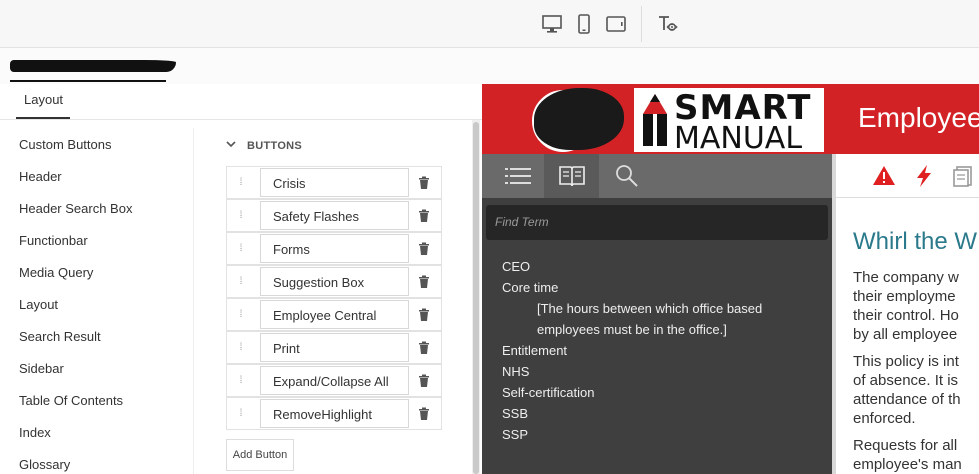 This screenshot has width=979, height=474. What do you see at coordinates (662, 287) in the screenshot?
I see `glossary-term: Core time` at bounding box center [662, 287].